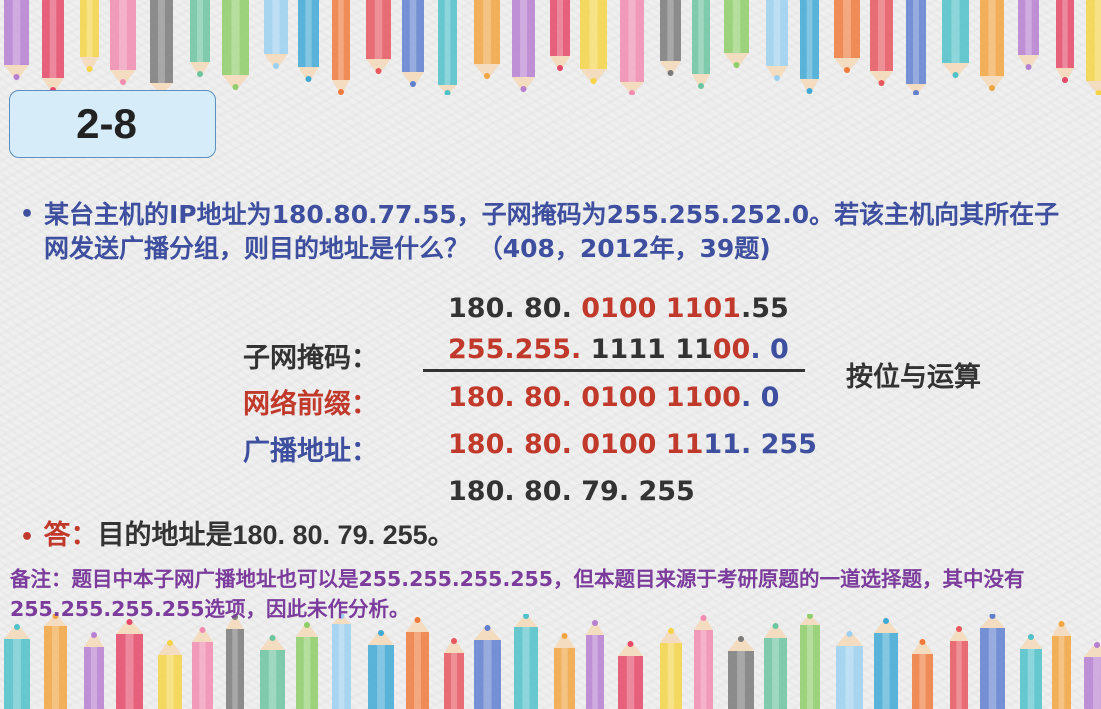  Describe the element at coordinates (618, 349) in the screenshot. I see `subnet-mask-line: 255.255. 1111 1100. 0` at that location.